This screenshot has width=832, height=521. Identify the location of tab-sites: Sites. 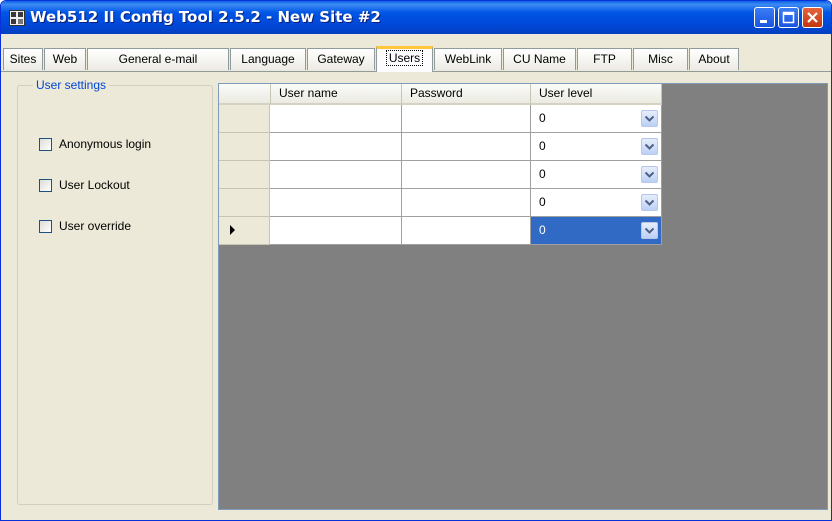
(23, 59).